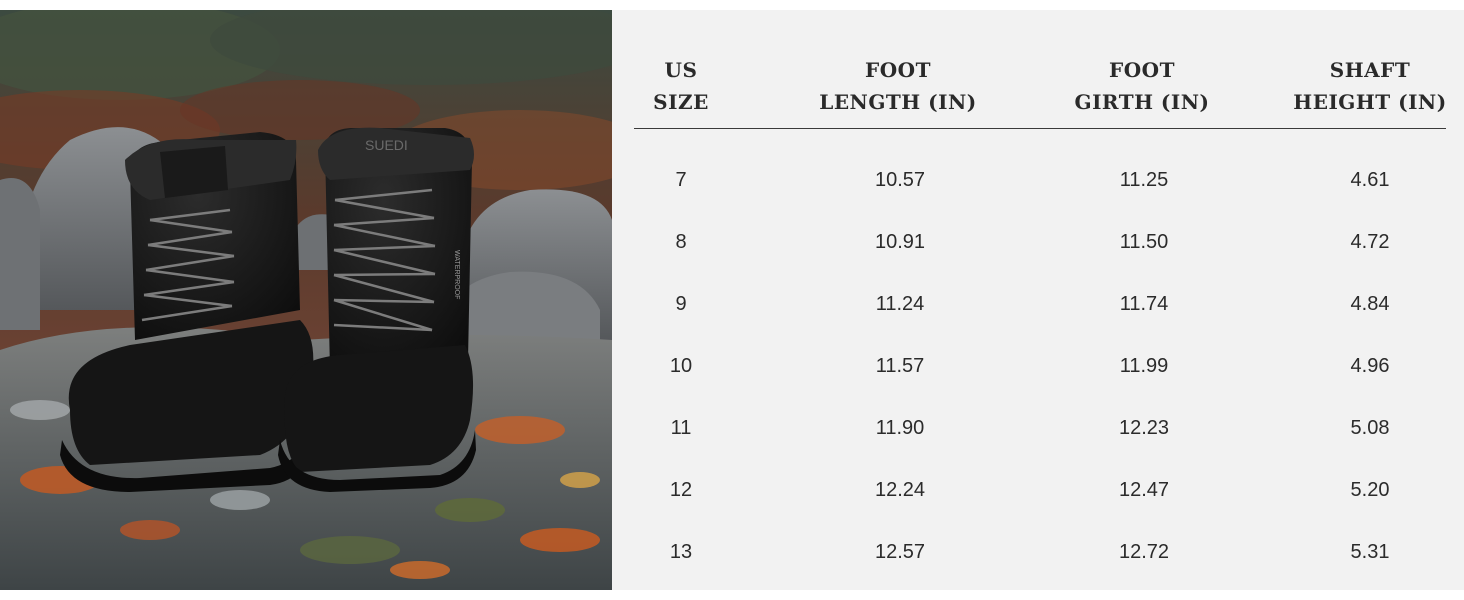 The image size is (1464, 600). Describe the element at coordinates (1144, 180) in the screenshot. I see `cell-foot-girth: 11.25` at that location.